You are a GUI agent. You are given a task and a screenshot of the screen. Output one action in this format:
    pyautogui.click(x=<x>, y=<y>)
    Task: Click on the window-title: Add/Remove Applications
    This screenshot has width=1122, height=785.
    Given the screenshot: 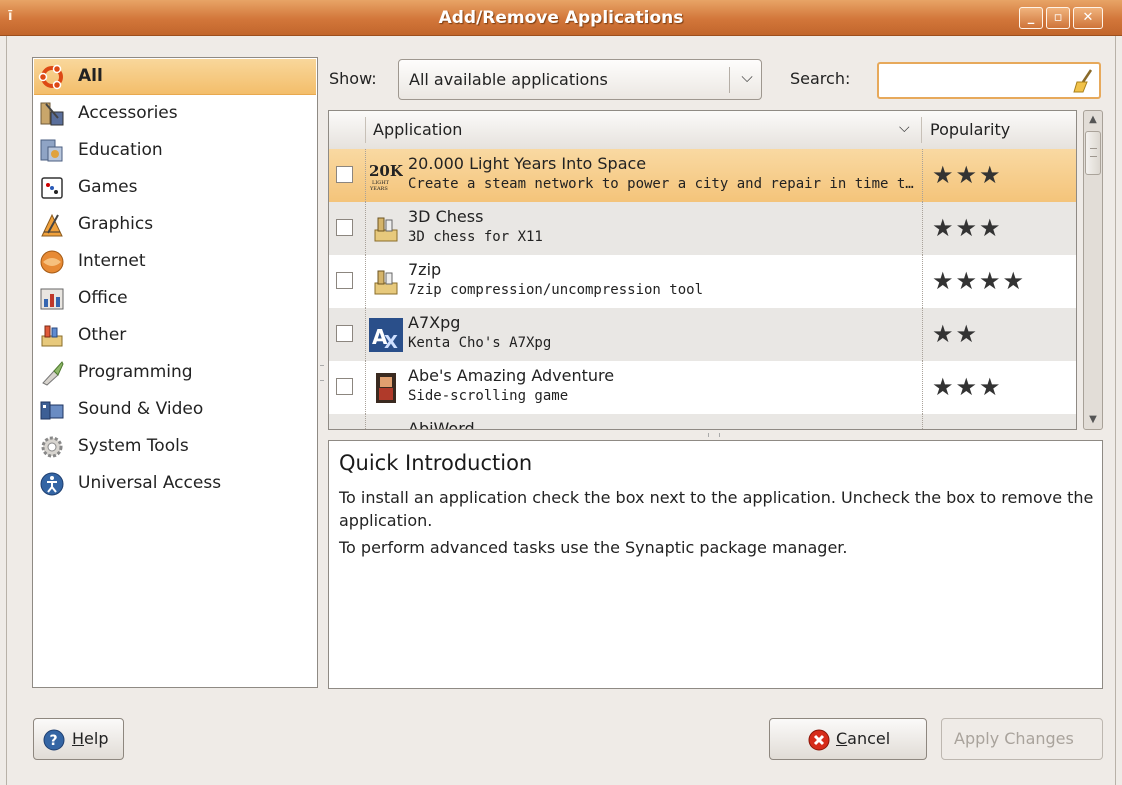 What is the action you would take?
    pyautogui.click(x=561, y=18)
    